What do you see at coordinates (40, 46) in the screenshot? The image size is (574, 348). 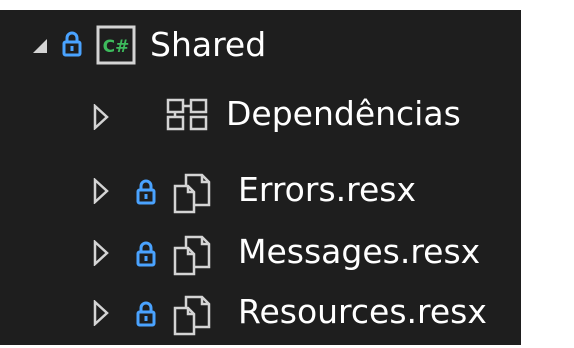 I see `expanded-triangle-icon` at bounding box center [40, 46].